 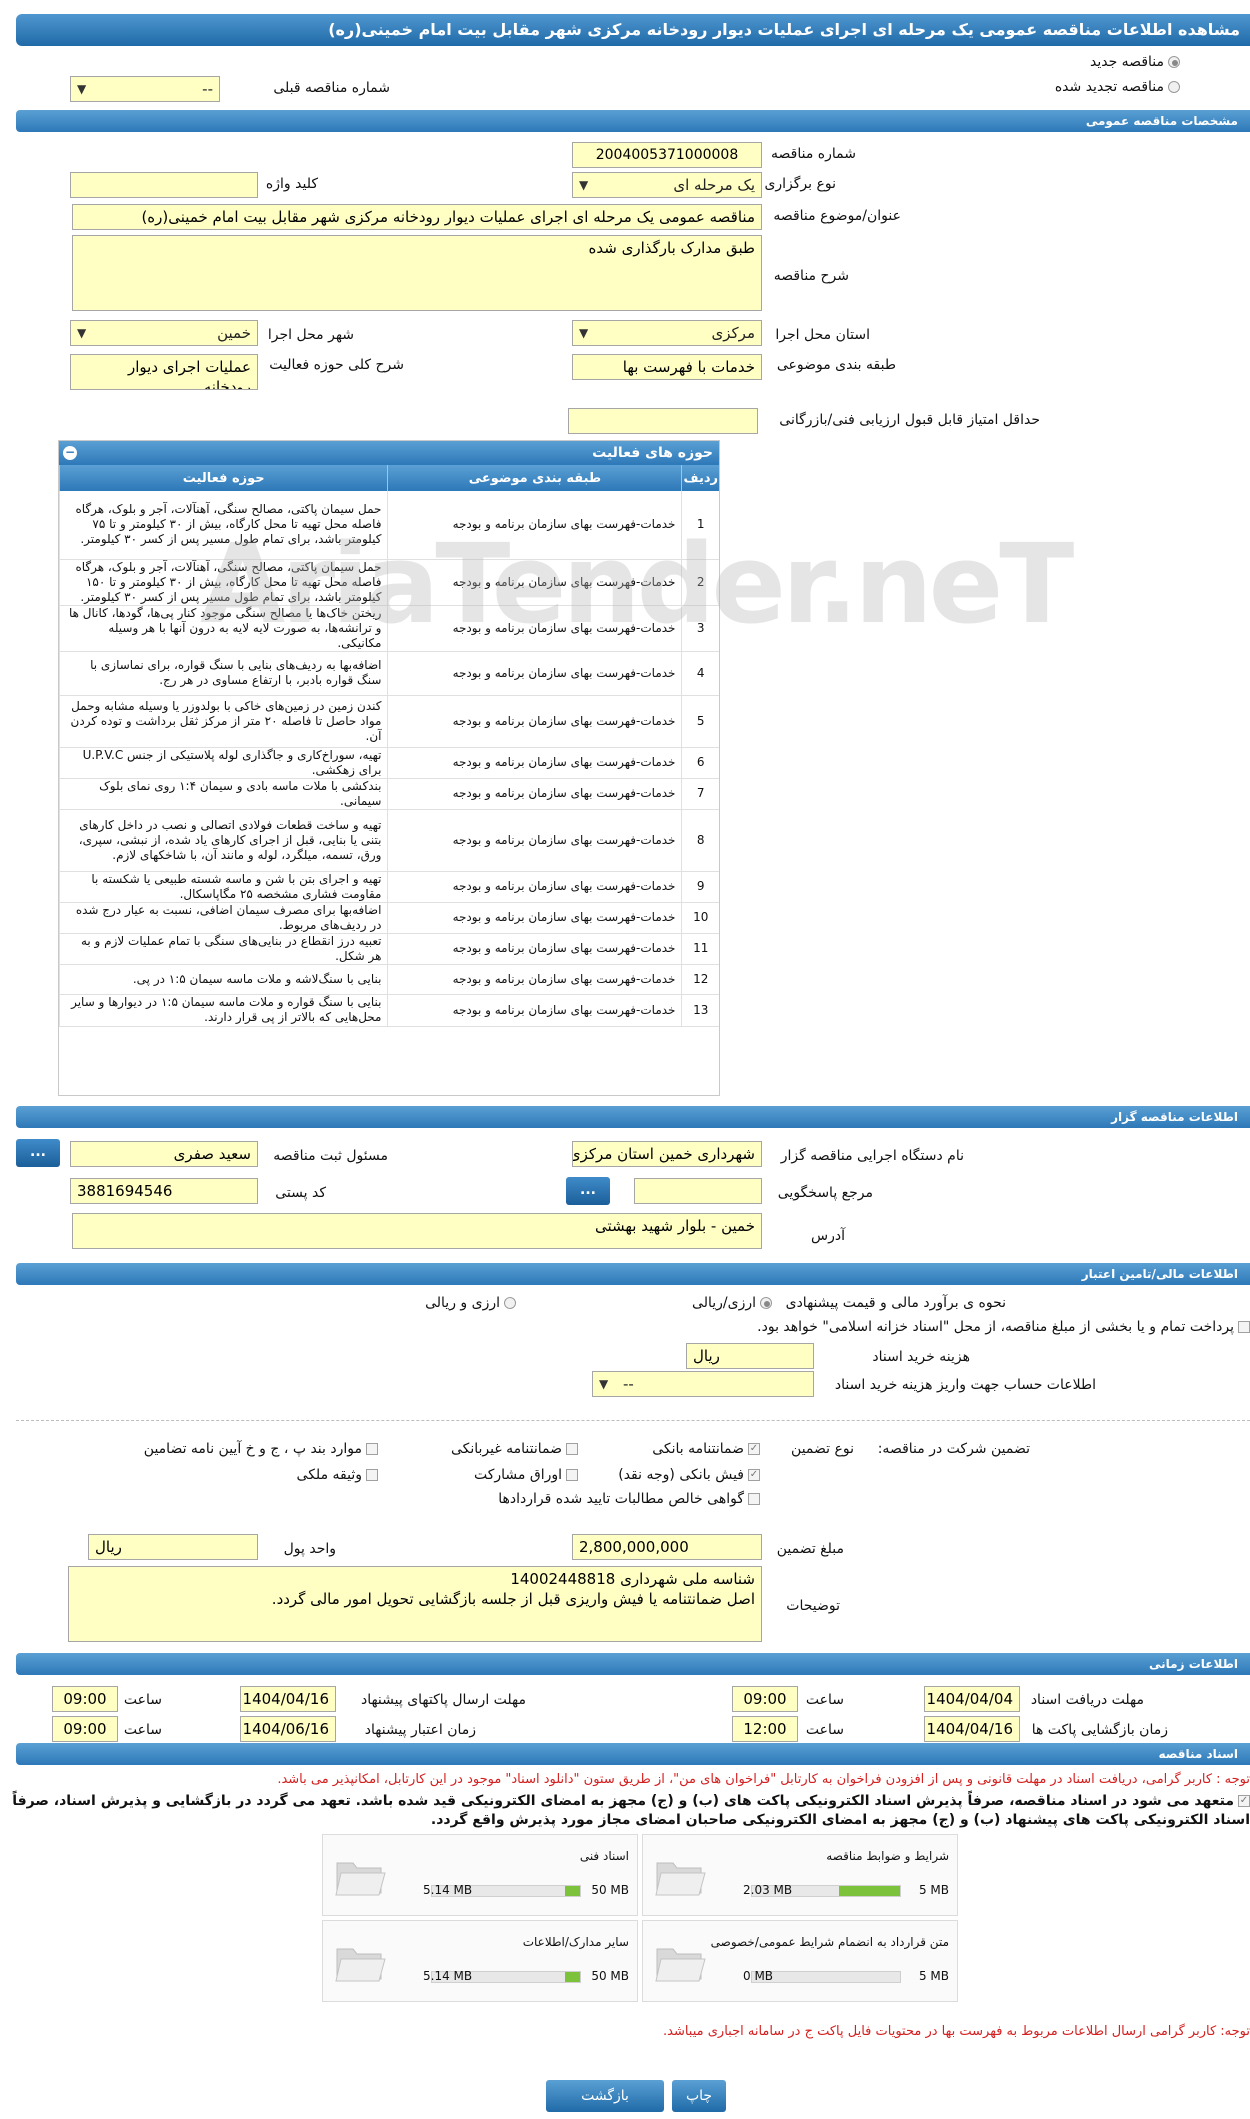 I want to click on opt-bonds-check, so click(x=572, y=1475).